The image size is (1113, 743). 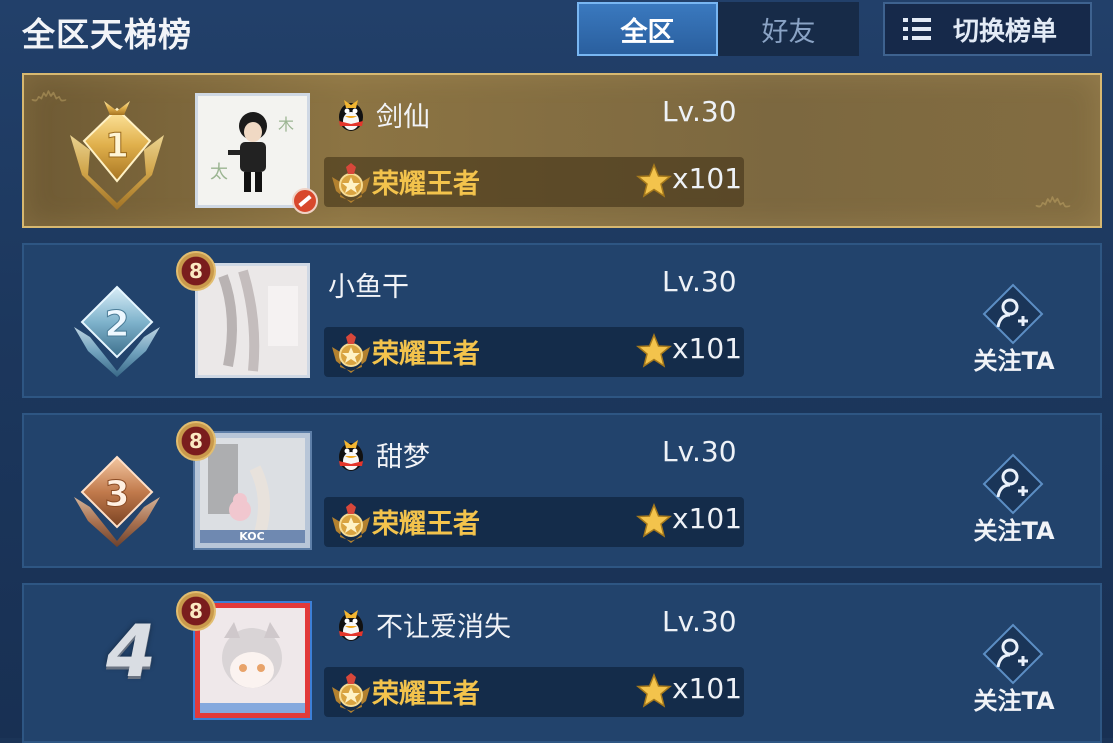 I want to click on rank-number: 3, so click(x=116, y=494).